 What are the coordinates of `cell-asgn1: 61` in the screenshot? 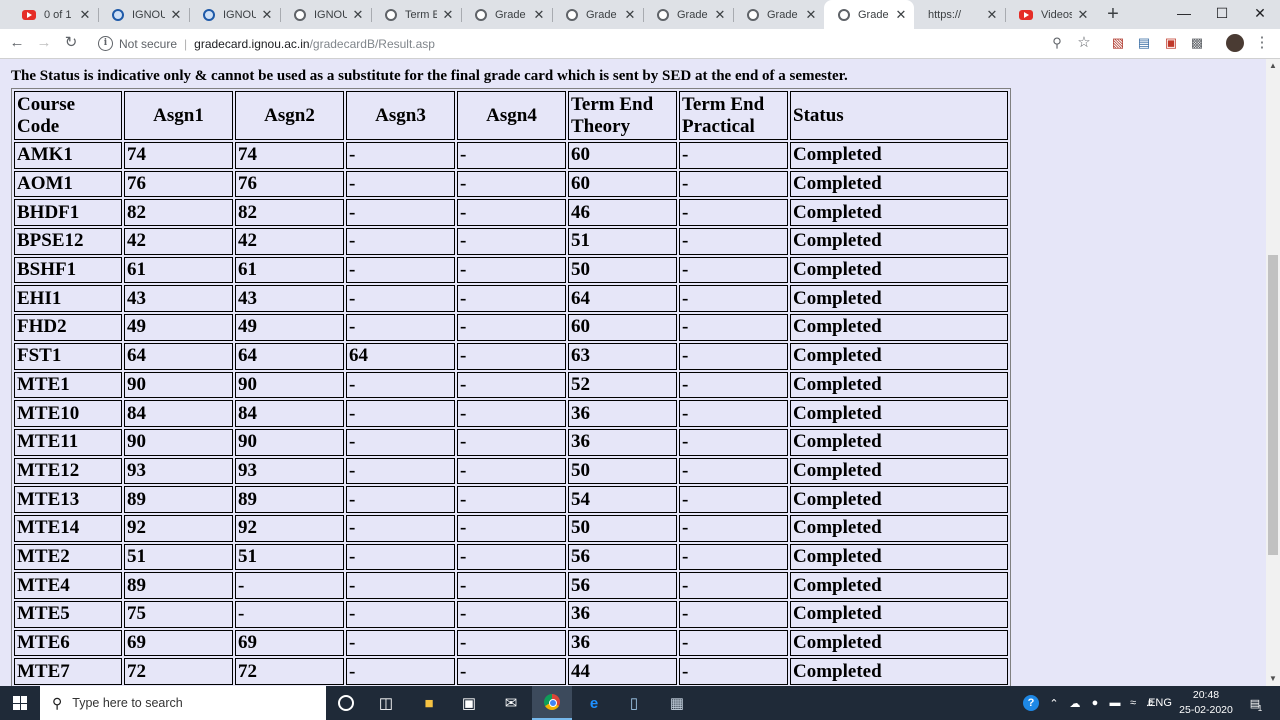 It's located at (178, 270).